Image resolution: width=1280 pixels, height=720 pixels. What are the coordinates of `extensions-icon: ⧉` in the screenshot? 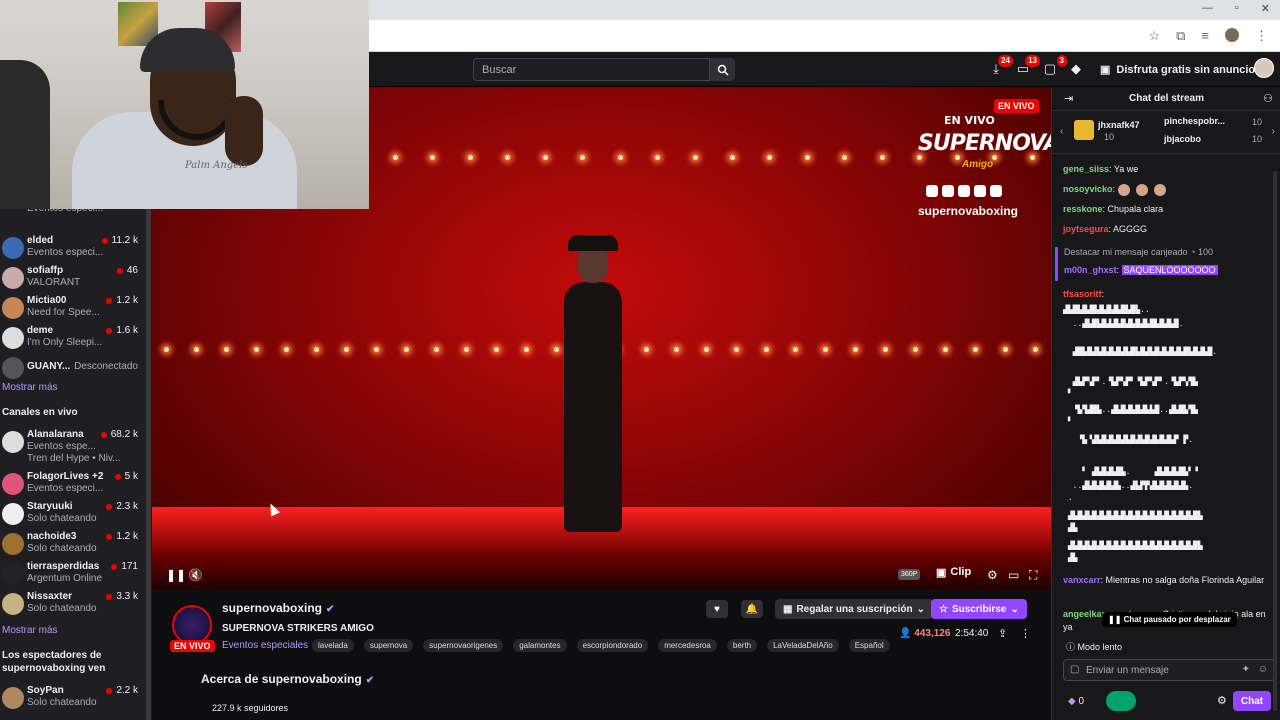 It's located at (1180, 36).